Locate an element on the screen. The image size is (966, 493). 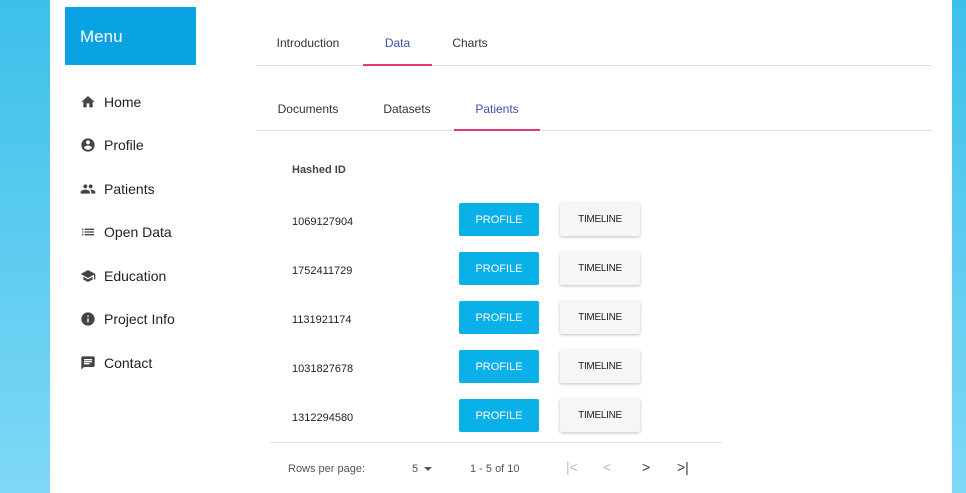
account-circle-icon is located at coordinates (88, 145).